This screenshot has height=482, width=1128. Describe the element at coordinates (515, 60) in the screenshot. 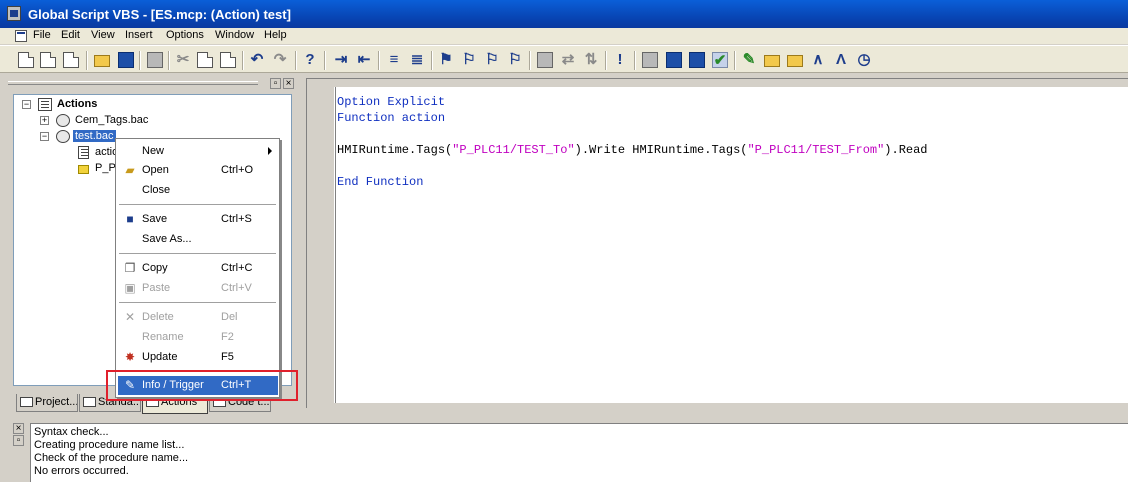

I see `clear-bookmarks-icon: ⚐` at that location.